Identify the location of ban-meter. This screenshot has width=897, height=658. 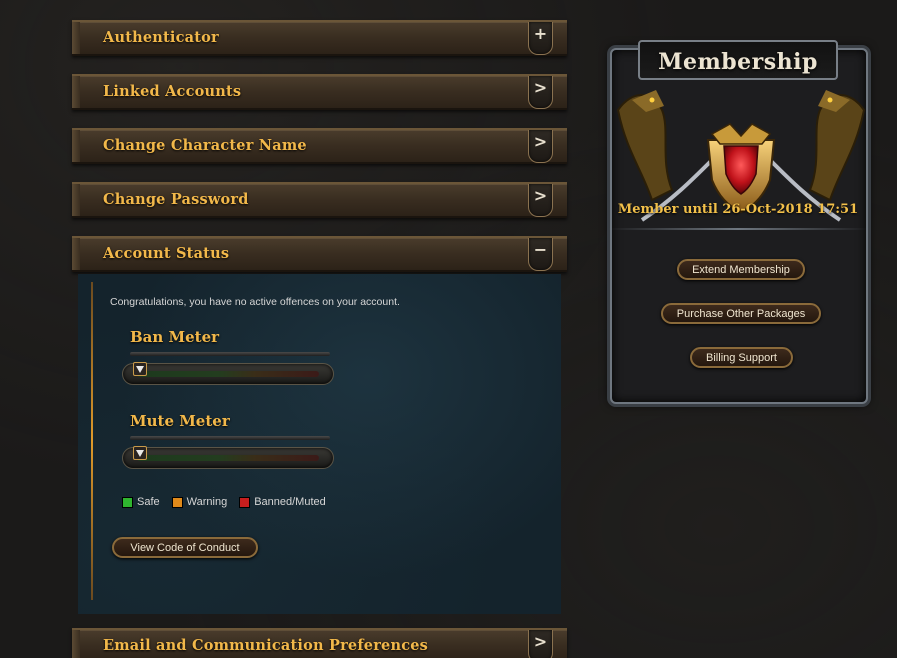
(228, 373).